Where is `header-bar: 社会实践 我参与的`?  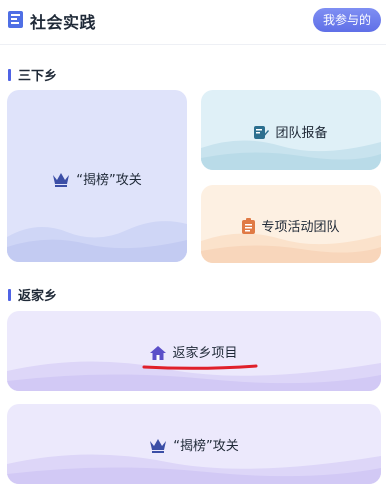 header-bar: 社会实践 我参与的 is located at coordinates (193, 22).